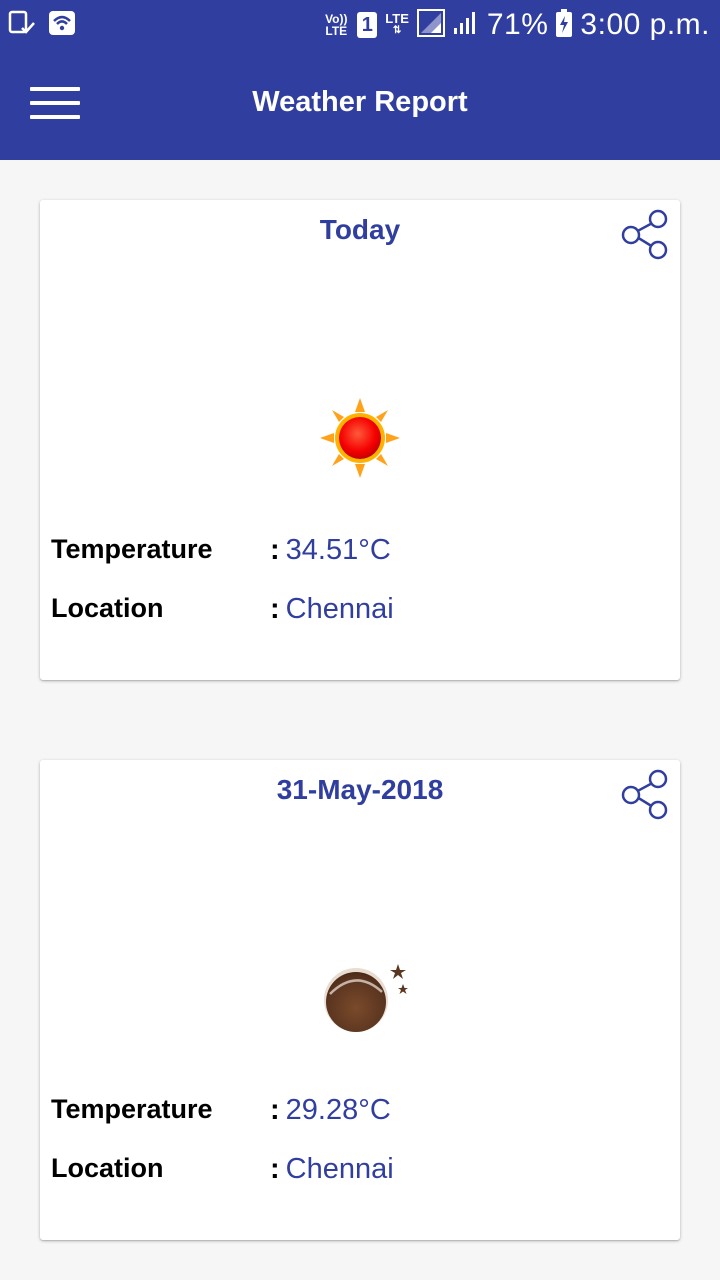 The height and width of the screenshot is (1280, 720). I want to click on battery-charging-icon, so click(564, 25).